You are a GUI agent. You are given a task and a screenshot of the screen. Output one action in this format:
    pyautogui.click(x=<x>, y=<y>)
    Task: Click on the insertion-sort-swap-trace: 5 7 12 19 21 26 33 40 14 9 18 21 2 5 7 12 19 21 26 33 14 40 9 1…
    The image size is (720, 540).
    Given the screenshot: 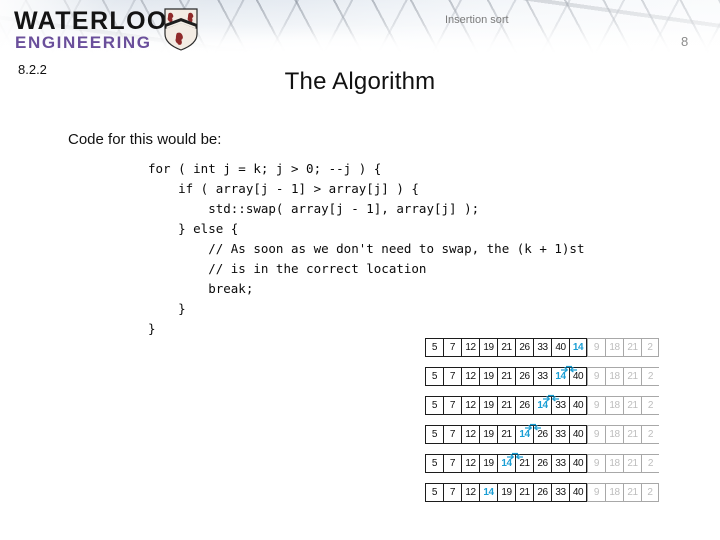 What is the action you would take?
    pyautogui.click(x=542, y=425)
    